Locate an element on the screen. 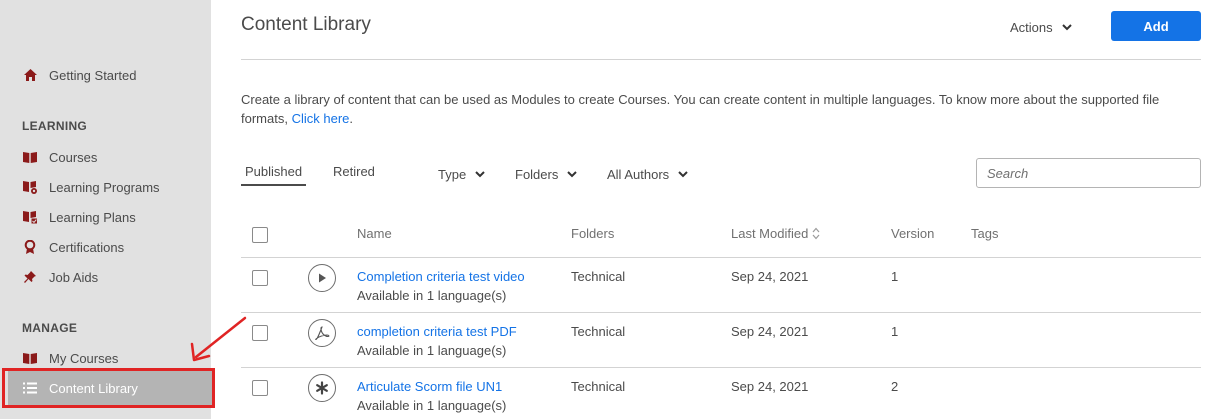 This screenshot has width=1226, height=419. sidebar-item-my-courses: My Courses is located at coordinates (70, 358).